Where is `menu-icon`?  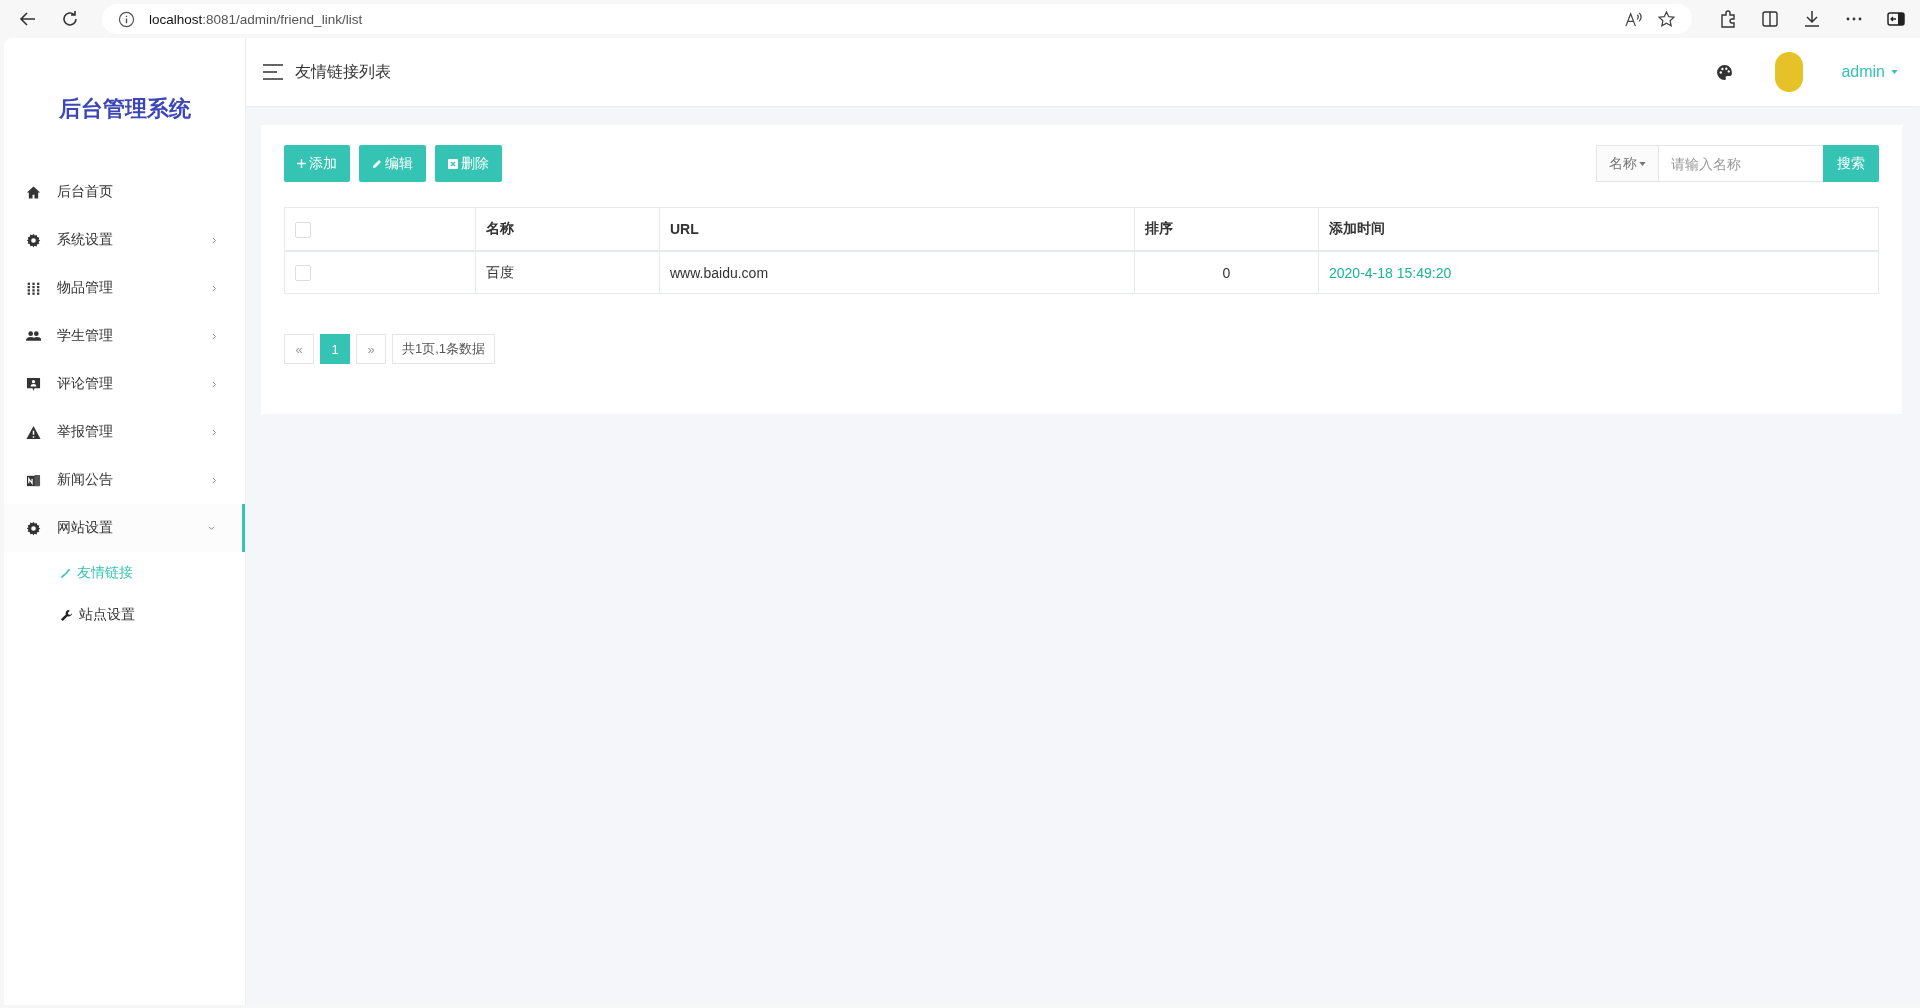 menu-icon is located at coordinates (273, 72).